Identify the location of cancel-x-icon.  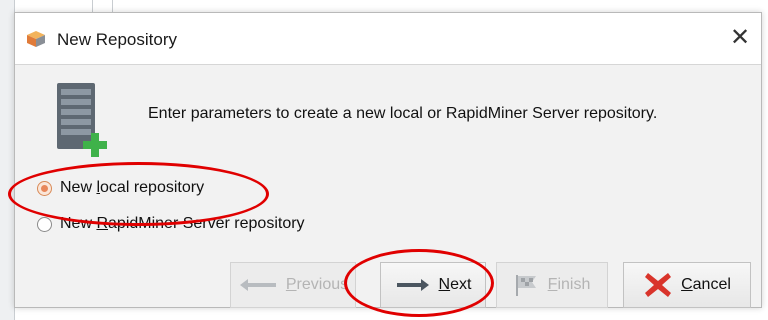
(658, 285).